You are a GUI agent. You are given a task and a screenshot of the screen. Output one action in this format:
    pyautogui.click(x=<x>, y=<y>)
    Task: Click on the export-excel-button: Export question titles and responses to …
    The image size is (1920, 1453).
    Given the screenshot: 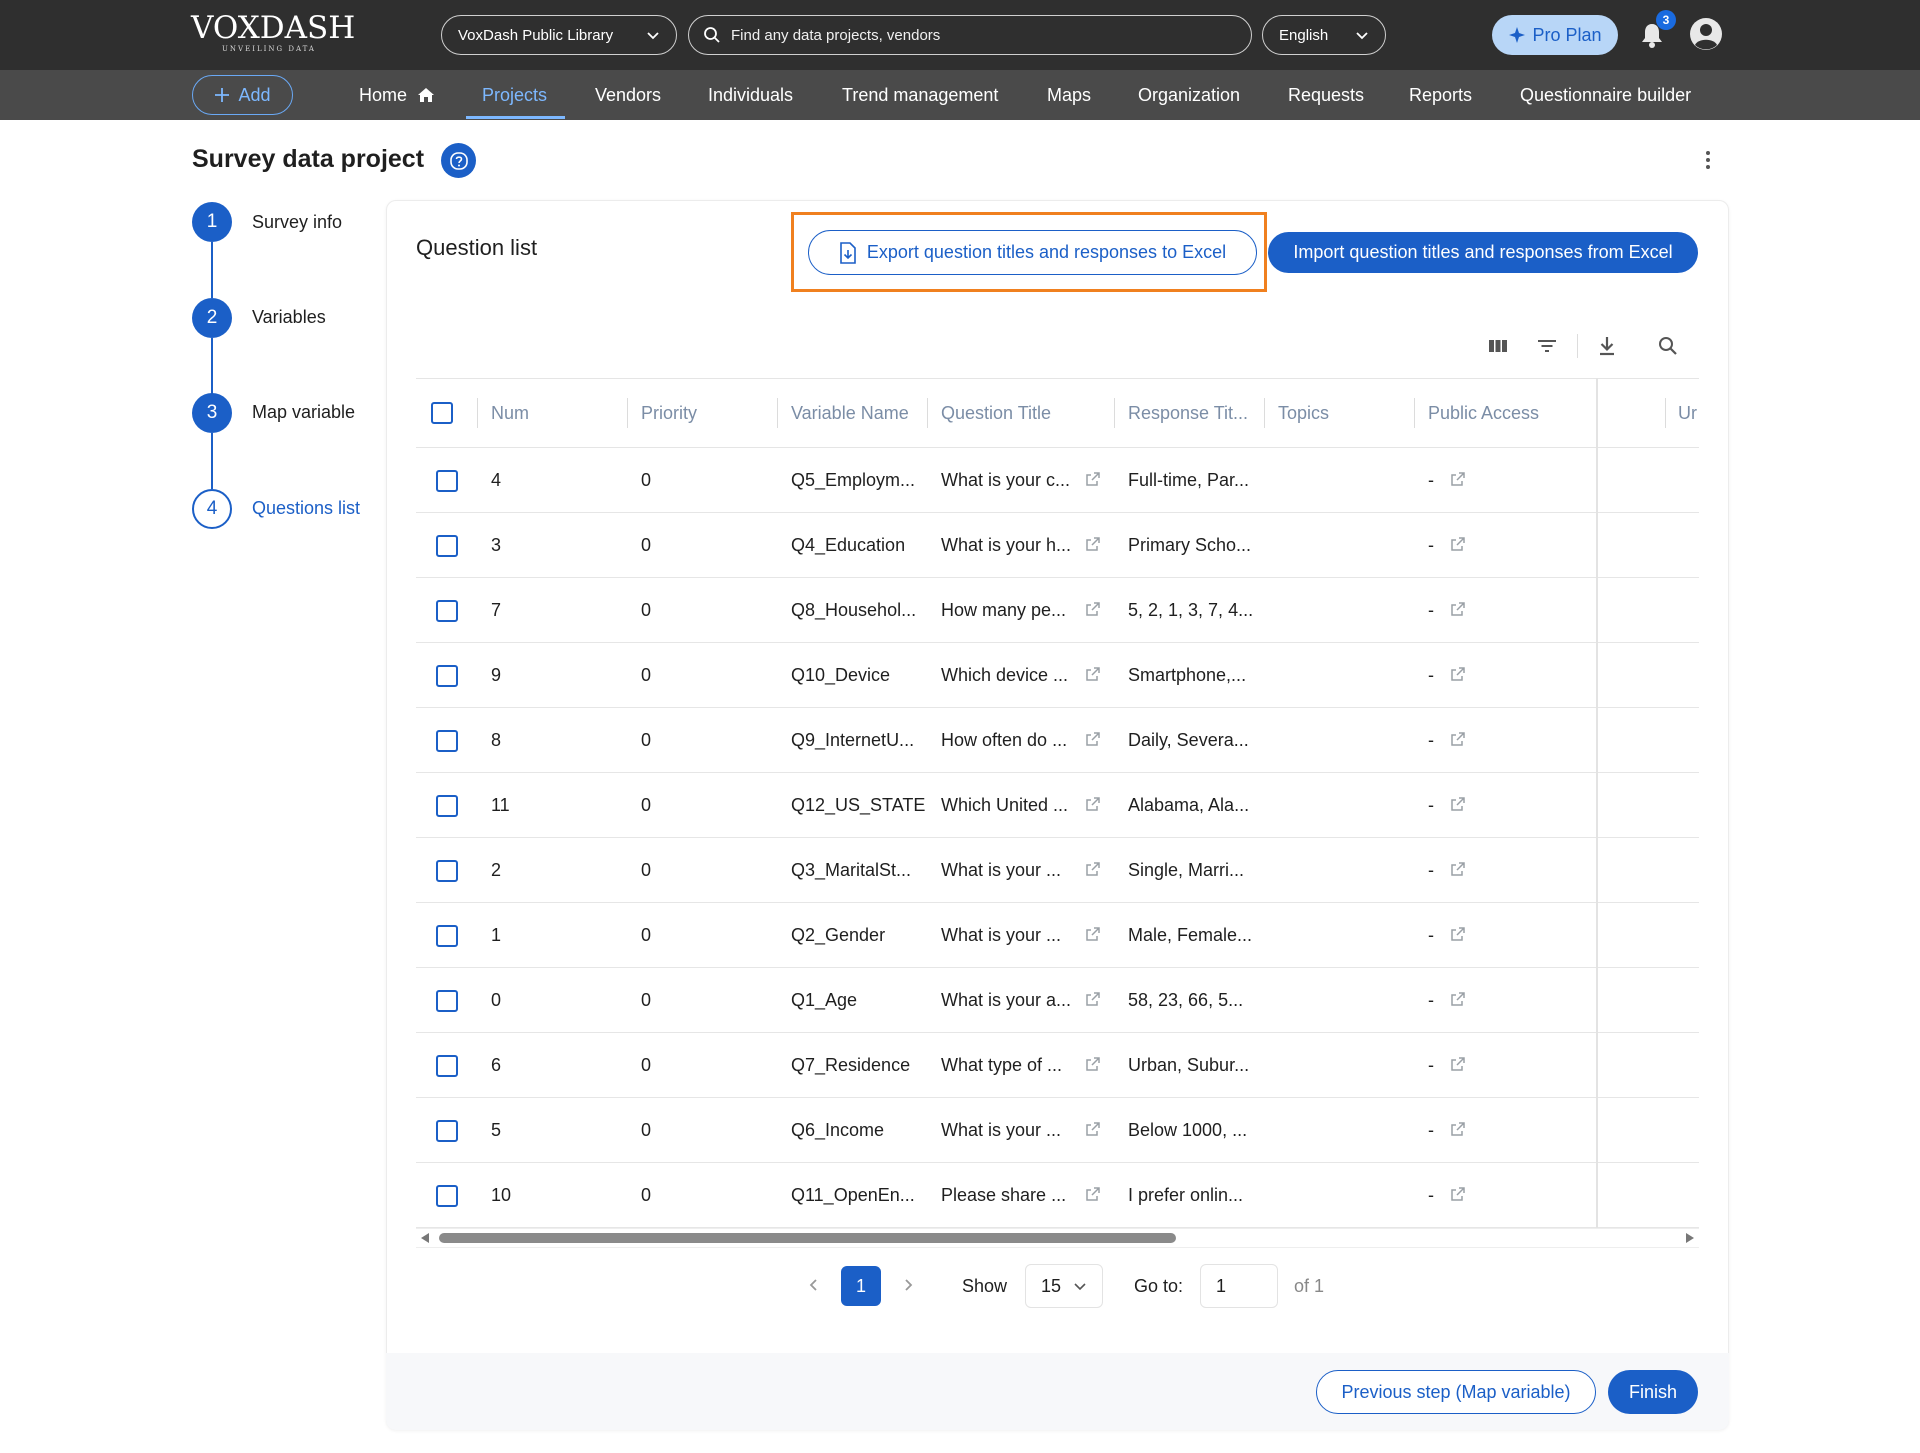 What is the action you would take?
    pyautogui.click(x=1032, y=252)
    